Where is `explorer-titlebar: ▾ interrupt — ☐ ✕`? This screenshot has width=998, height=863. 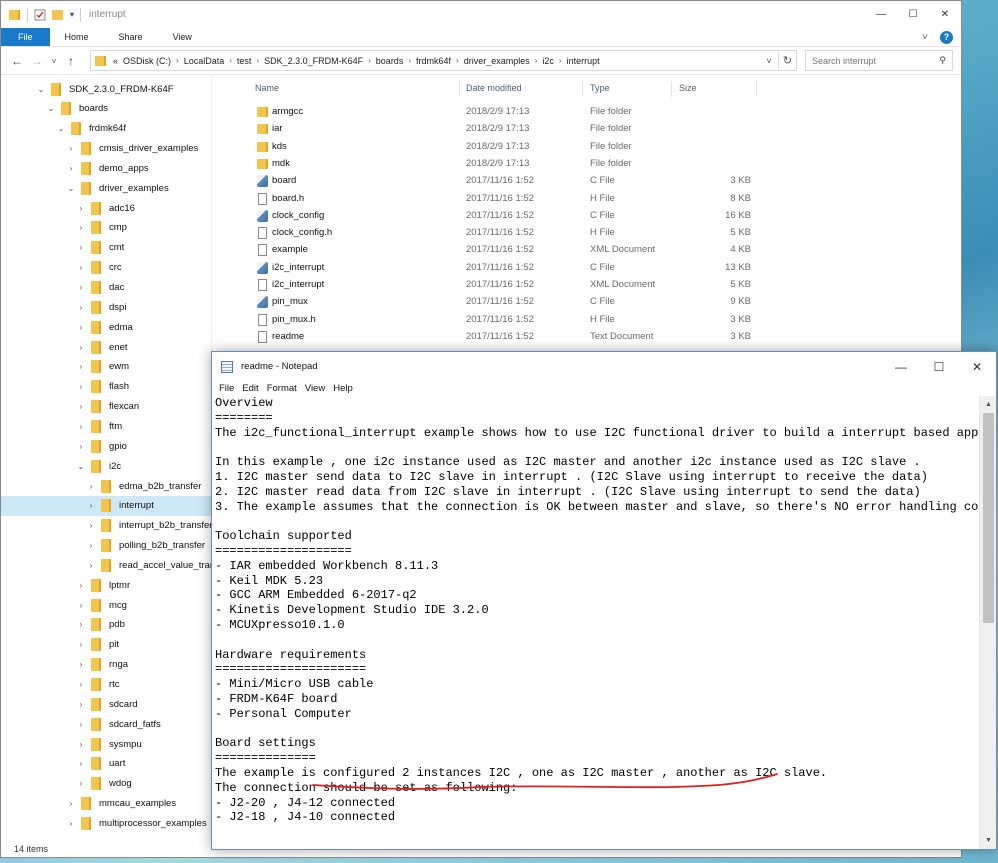
explorer-titlebar: ▾ interrupt — ☐ ✕ is located at coordinates (481, 14).